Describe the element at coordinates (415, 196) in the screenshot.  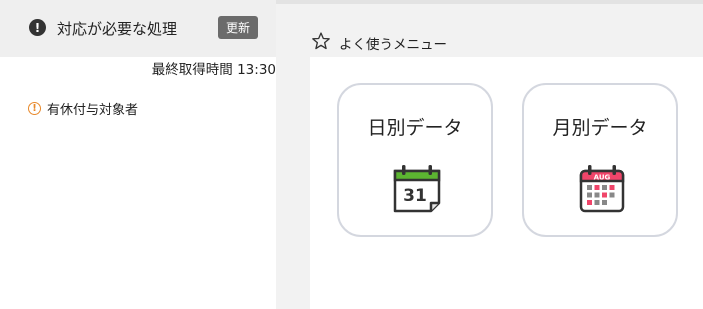
I see `calendar-day-number: 31` at that location.